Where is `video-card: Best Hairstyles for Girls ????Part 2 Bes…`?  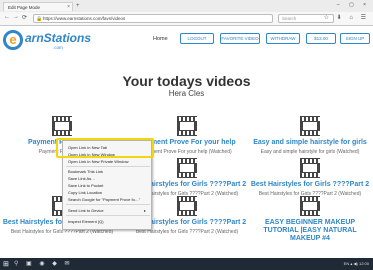 video-card: Best Hairstyles for Girls ????Part 2 Bes… is located at coordinates (310, 177).